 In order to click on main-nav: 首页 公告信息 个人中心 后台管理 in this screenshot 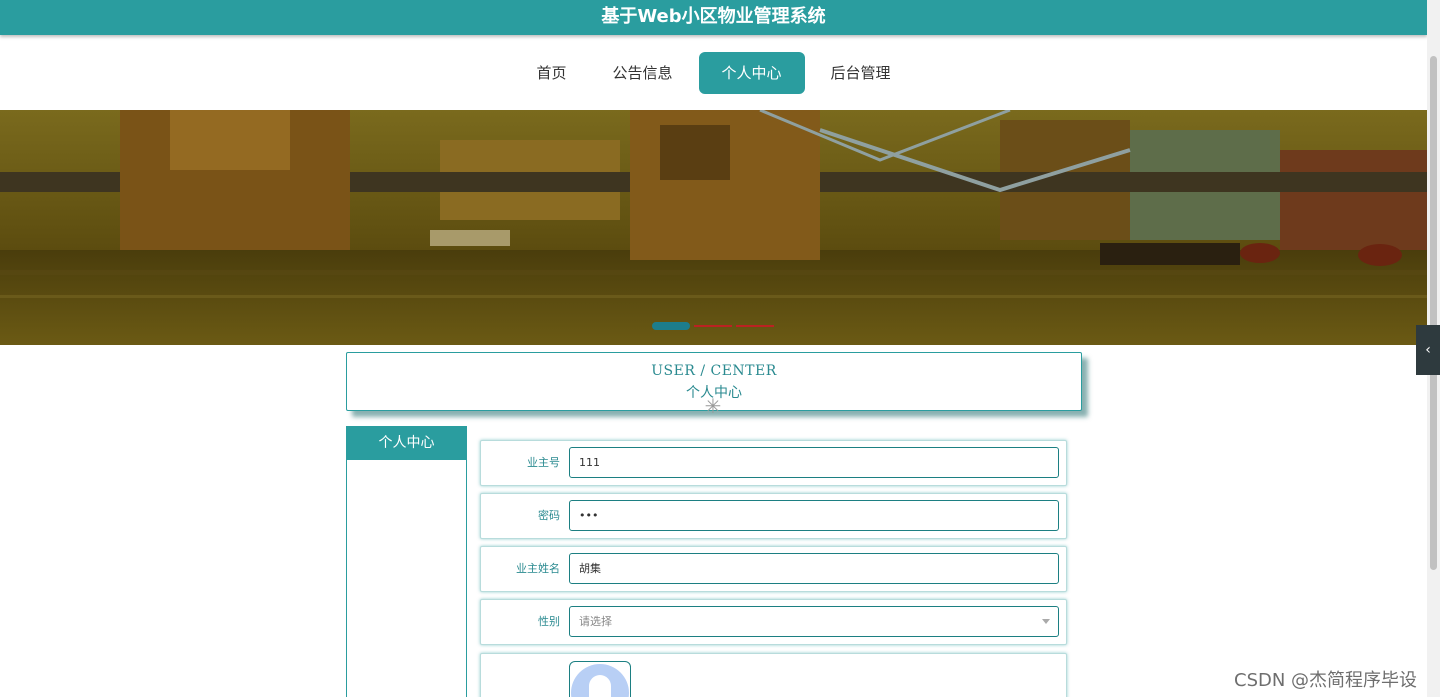, I will do `click(713, 72)`.